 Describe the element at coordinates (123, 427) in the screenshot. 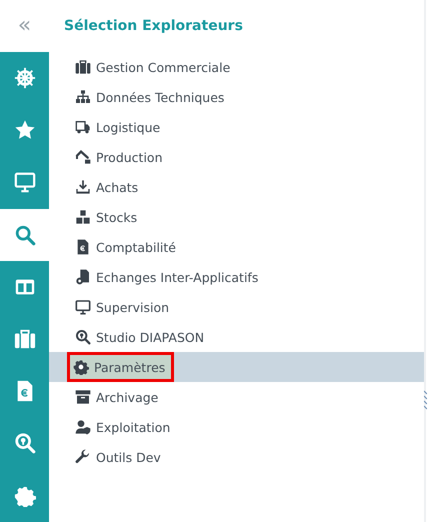

I see `menu-item: Exploitation` at that location.